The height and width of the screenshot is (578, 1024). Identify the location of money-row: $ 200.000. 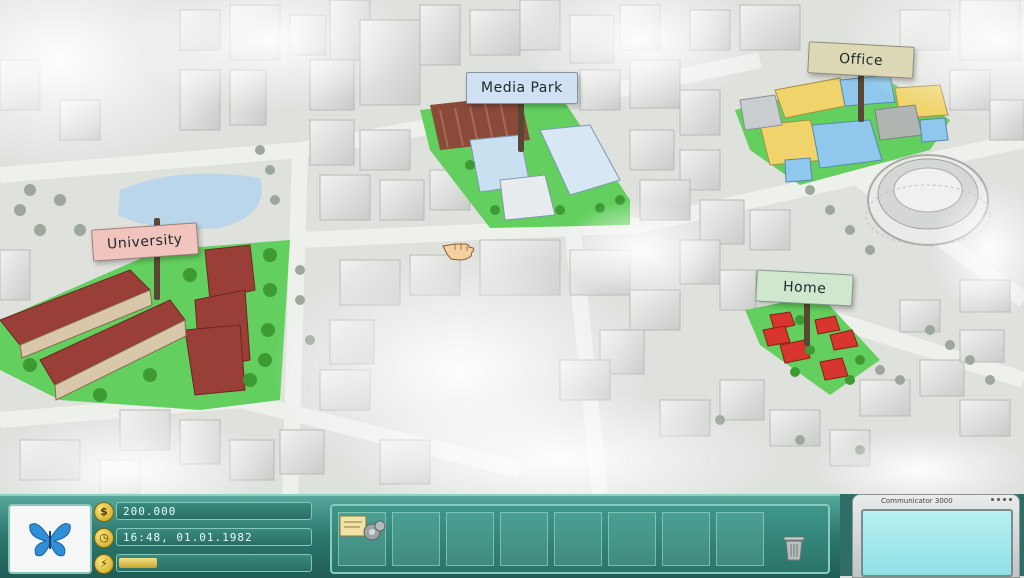
(205, 512).